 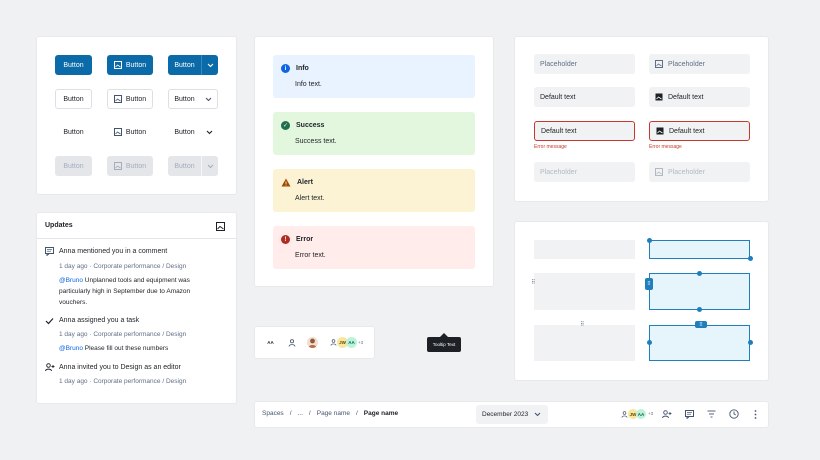 I want to click on subtle-split-button: Button, so click(x=193, y=132).